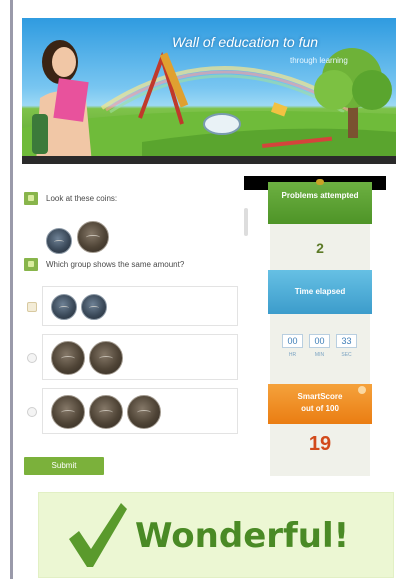  I want to click on submit-button: Submit, so click(64, 466).